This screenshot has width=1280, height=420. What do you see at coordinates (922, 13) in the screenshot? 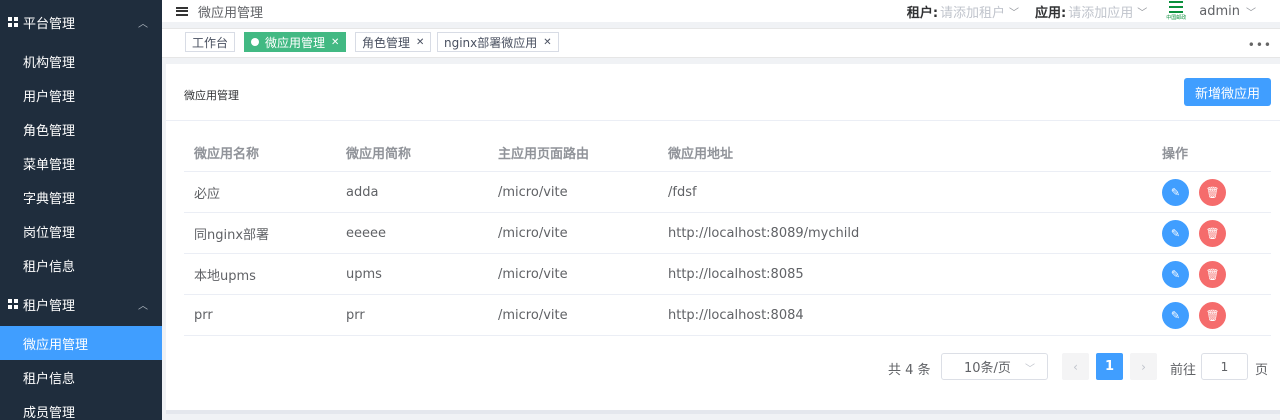
I see `tenant-label: 租户:` at bounding box center [922, 13].